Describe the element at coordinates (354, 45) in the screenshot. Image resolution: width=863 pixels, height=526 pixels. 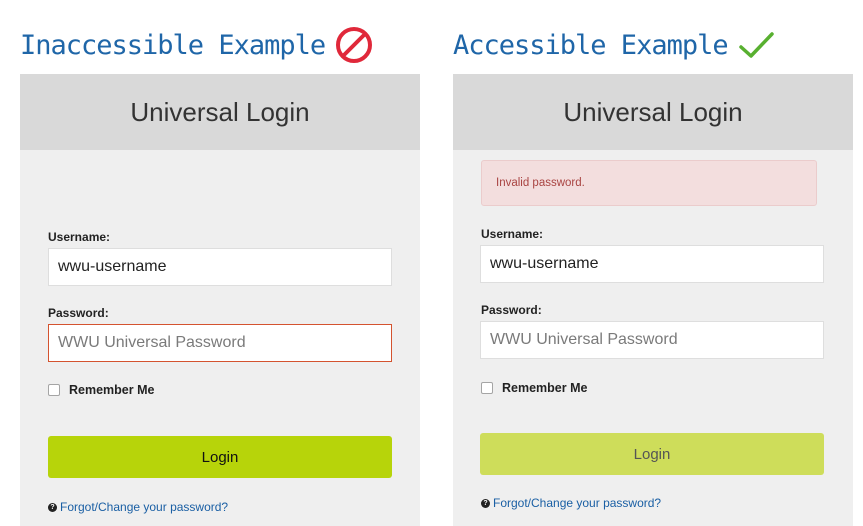
I see `prohibited-icon` at that location.